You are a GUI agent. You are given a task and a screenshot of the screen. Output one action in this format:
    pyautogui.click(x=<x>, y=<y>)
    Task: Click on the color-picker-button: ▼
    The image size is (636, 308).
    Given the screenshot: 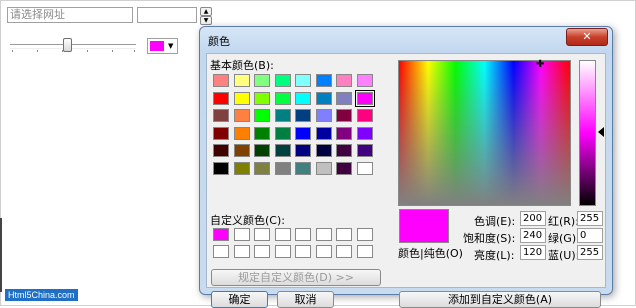 What is the action you would take?
    pyautogui.click(x=162, y=46)
    